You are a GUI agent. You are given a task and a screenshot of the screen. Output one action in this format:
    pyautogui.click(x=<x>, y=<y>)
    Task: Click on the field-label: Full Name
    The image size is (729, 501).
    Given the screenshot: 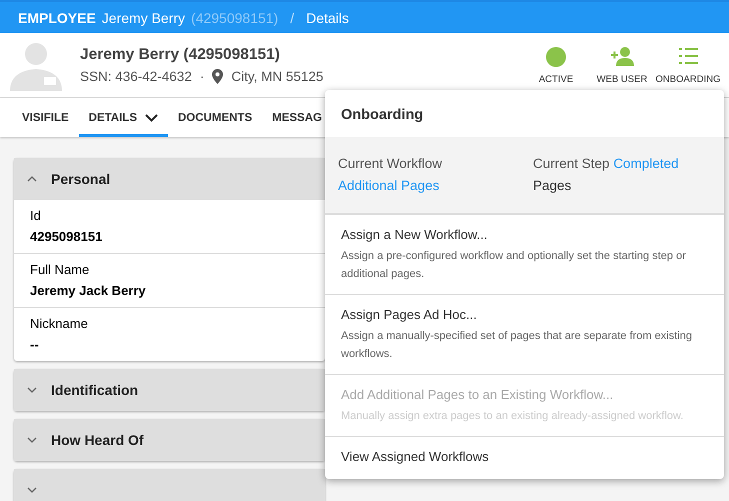 What is the action you would take?
    pyautogui.click(x=60, y=269)
    